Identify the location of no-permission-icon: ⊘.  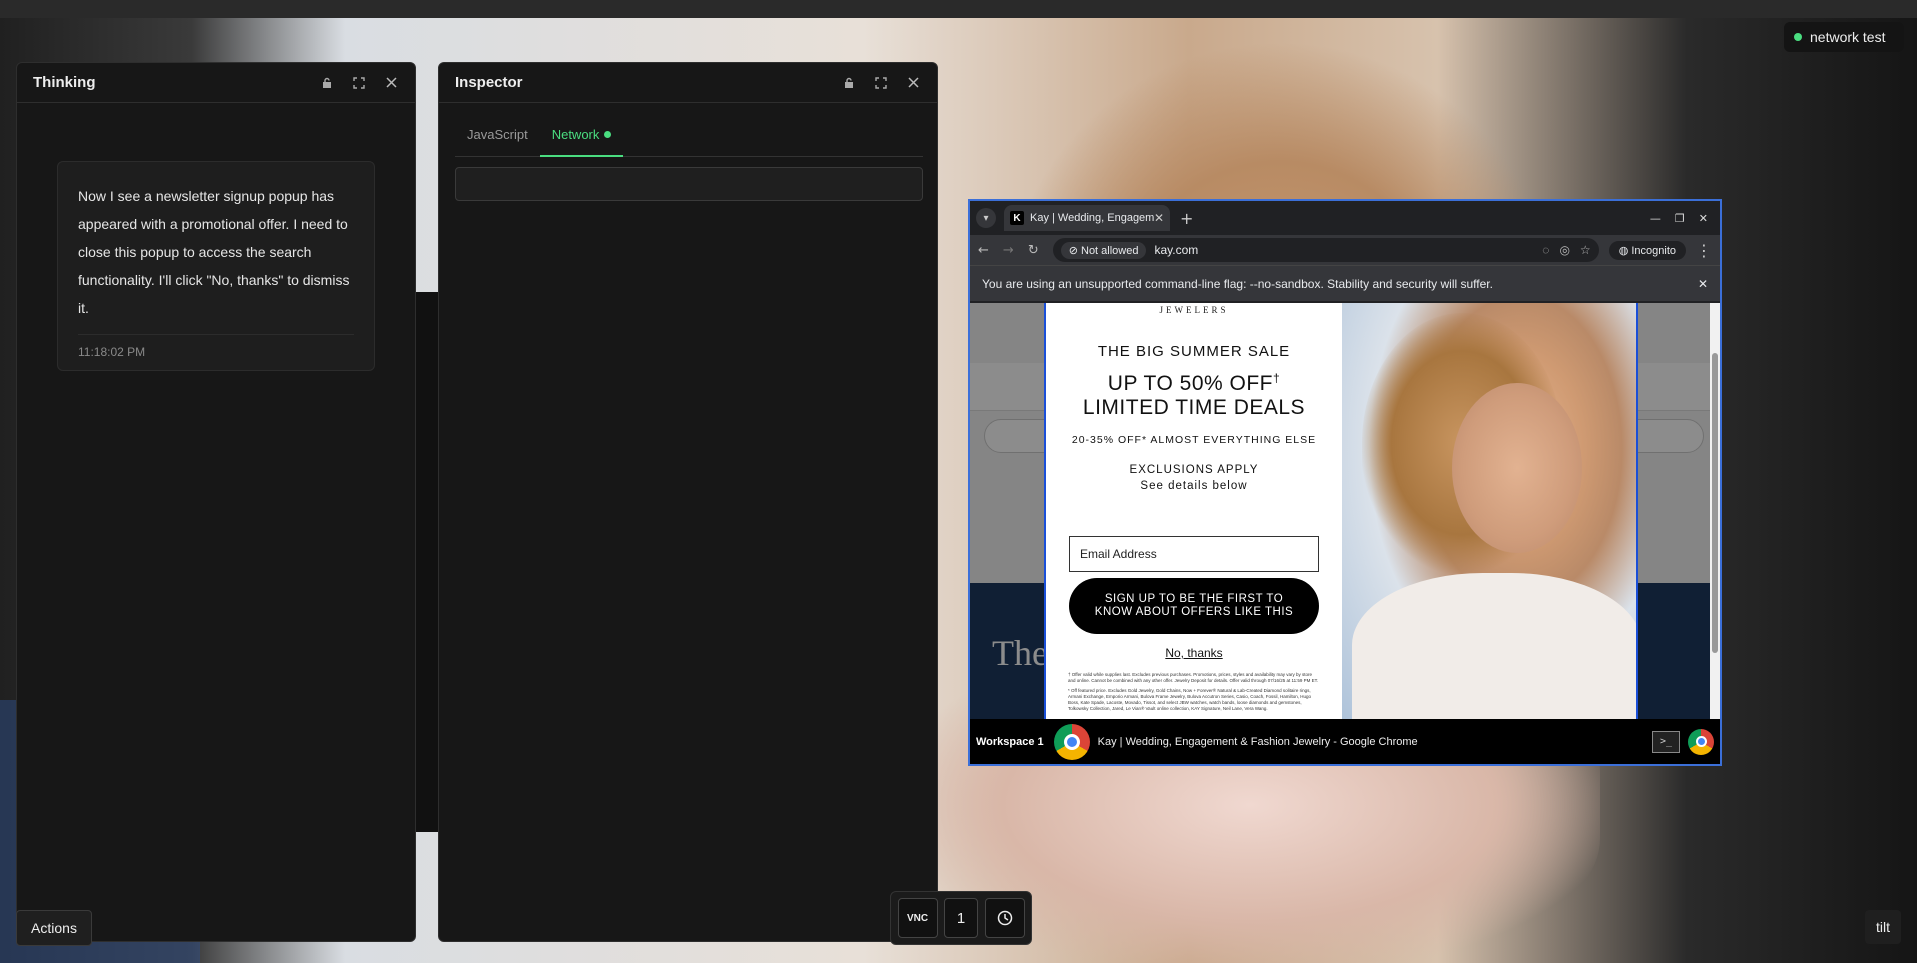
(1074, 250).